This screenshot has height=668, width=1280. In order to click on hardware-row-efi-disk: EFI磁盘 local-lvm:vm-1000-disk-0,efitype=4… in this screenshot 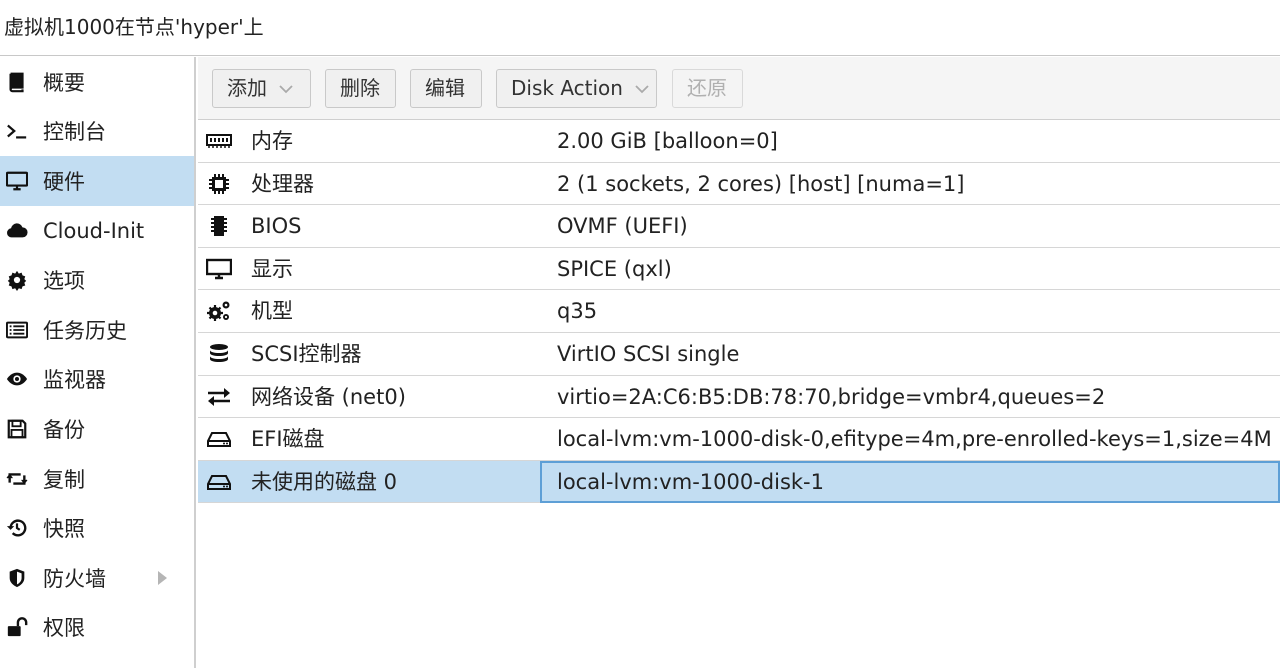, I will do `click(739, 439)`.